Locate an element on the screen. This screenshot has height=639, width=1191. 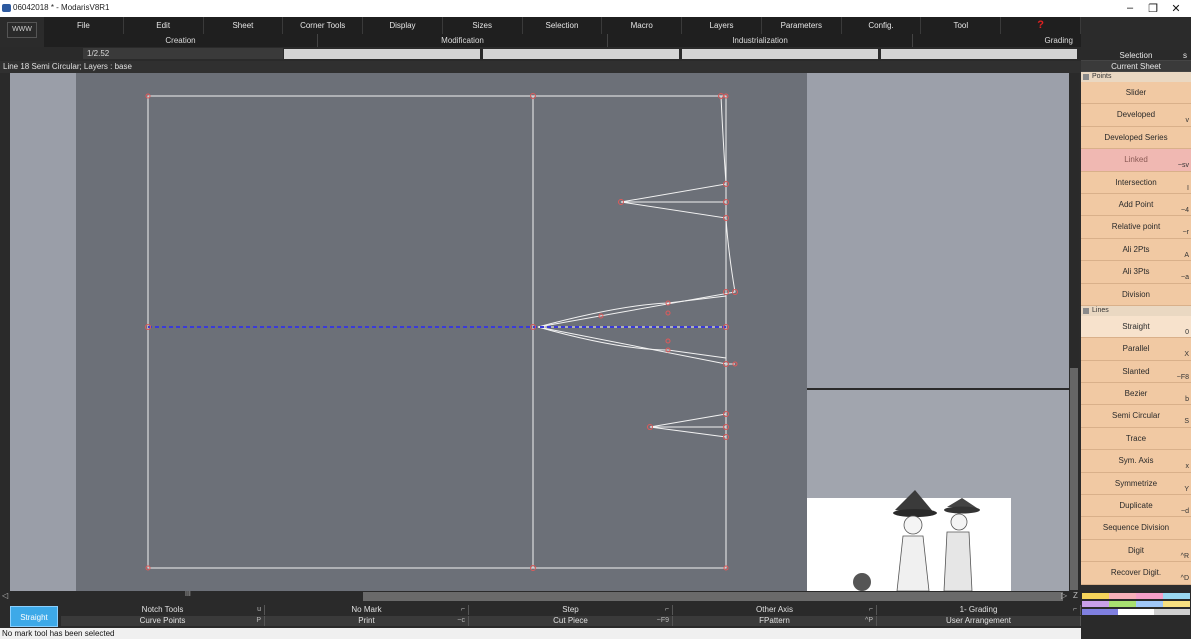
fpattern-button: FPattern ^P is located at coordinates (775, 621).